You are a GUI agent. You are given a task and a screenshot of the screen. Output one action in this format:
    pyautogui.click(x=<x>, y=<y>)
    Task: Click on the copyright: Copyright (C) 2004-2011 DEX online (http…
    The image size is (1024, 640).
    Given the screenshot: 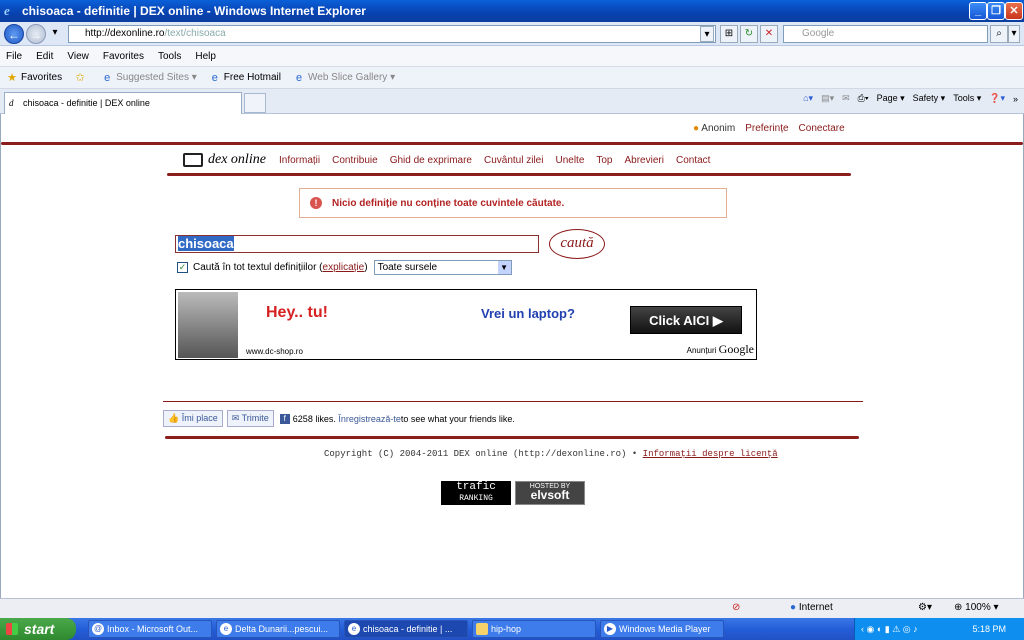 What is the action you would take?
    pyautogui.click(x=551, y=454)
    